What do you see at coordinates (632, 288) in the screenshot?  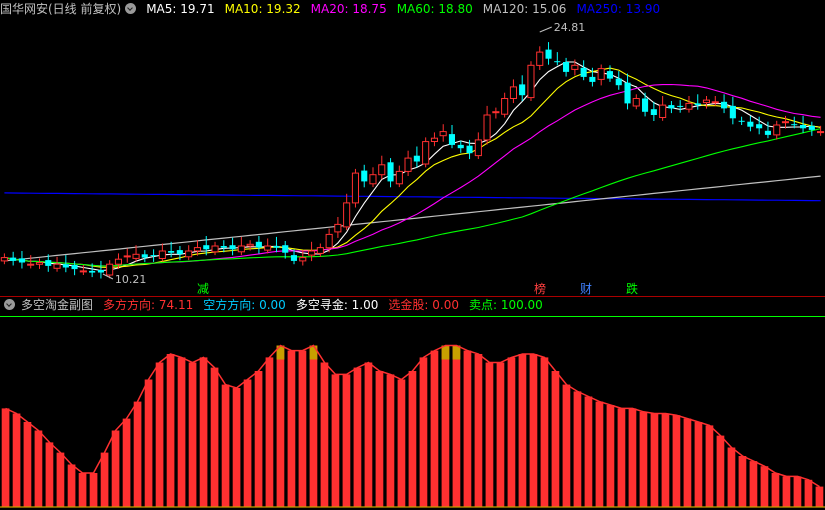 I see `event-marker-3: 跌` at bounding box center [632, 288].